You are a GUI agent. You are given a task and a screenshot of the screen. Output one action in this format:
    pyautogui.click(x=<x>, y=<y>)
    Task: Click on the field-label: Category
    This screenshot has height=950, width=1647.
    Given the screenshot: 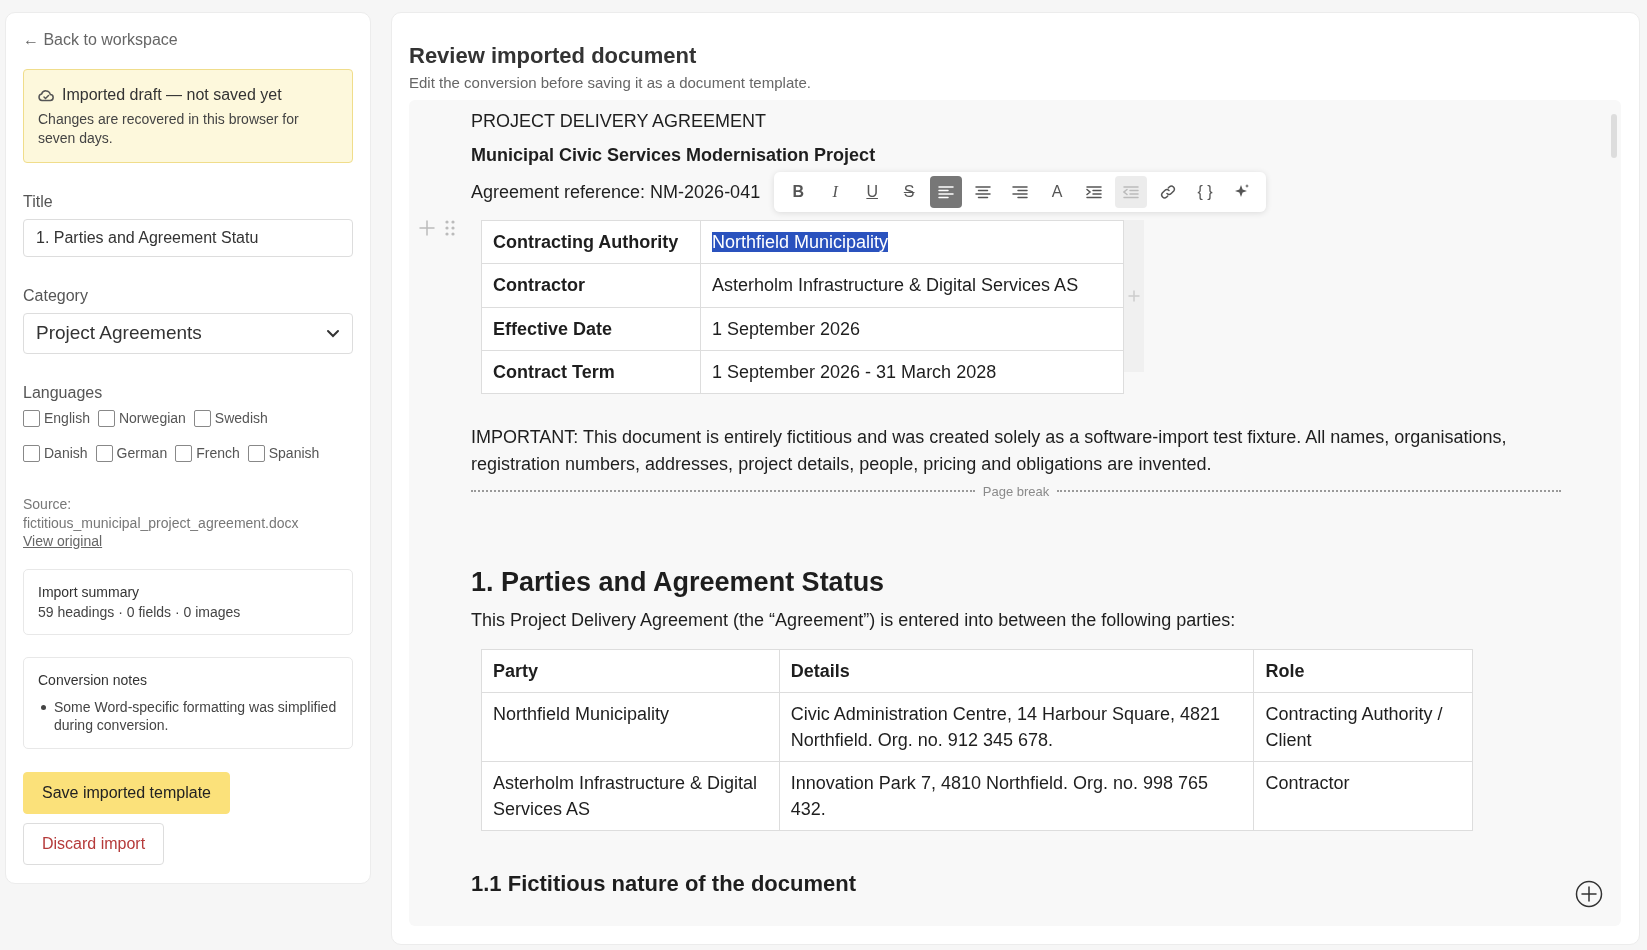 What is the action you would take?
    pyautogui.click(x=56, y=295)
    